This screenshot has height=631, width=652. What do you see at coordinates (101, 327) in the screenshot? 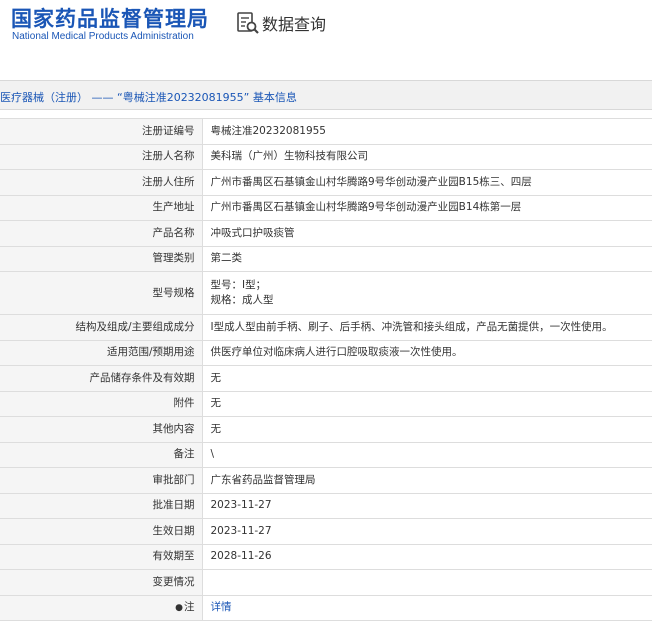
I see `field-label: 结构及组成/主要组成成分` at bounding box center [101, 327].